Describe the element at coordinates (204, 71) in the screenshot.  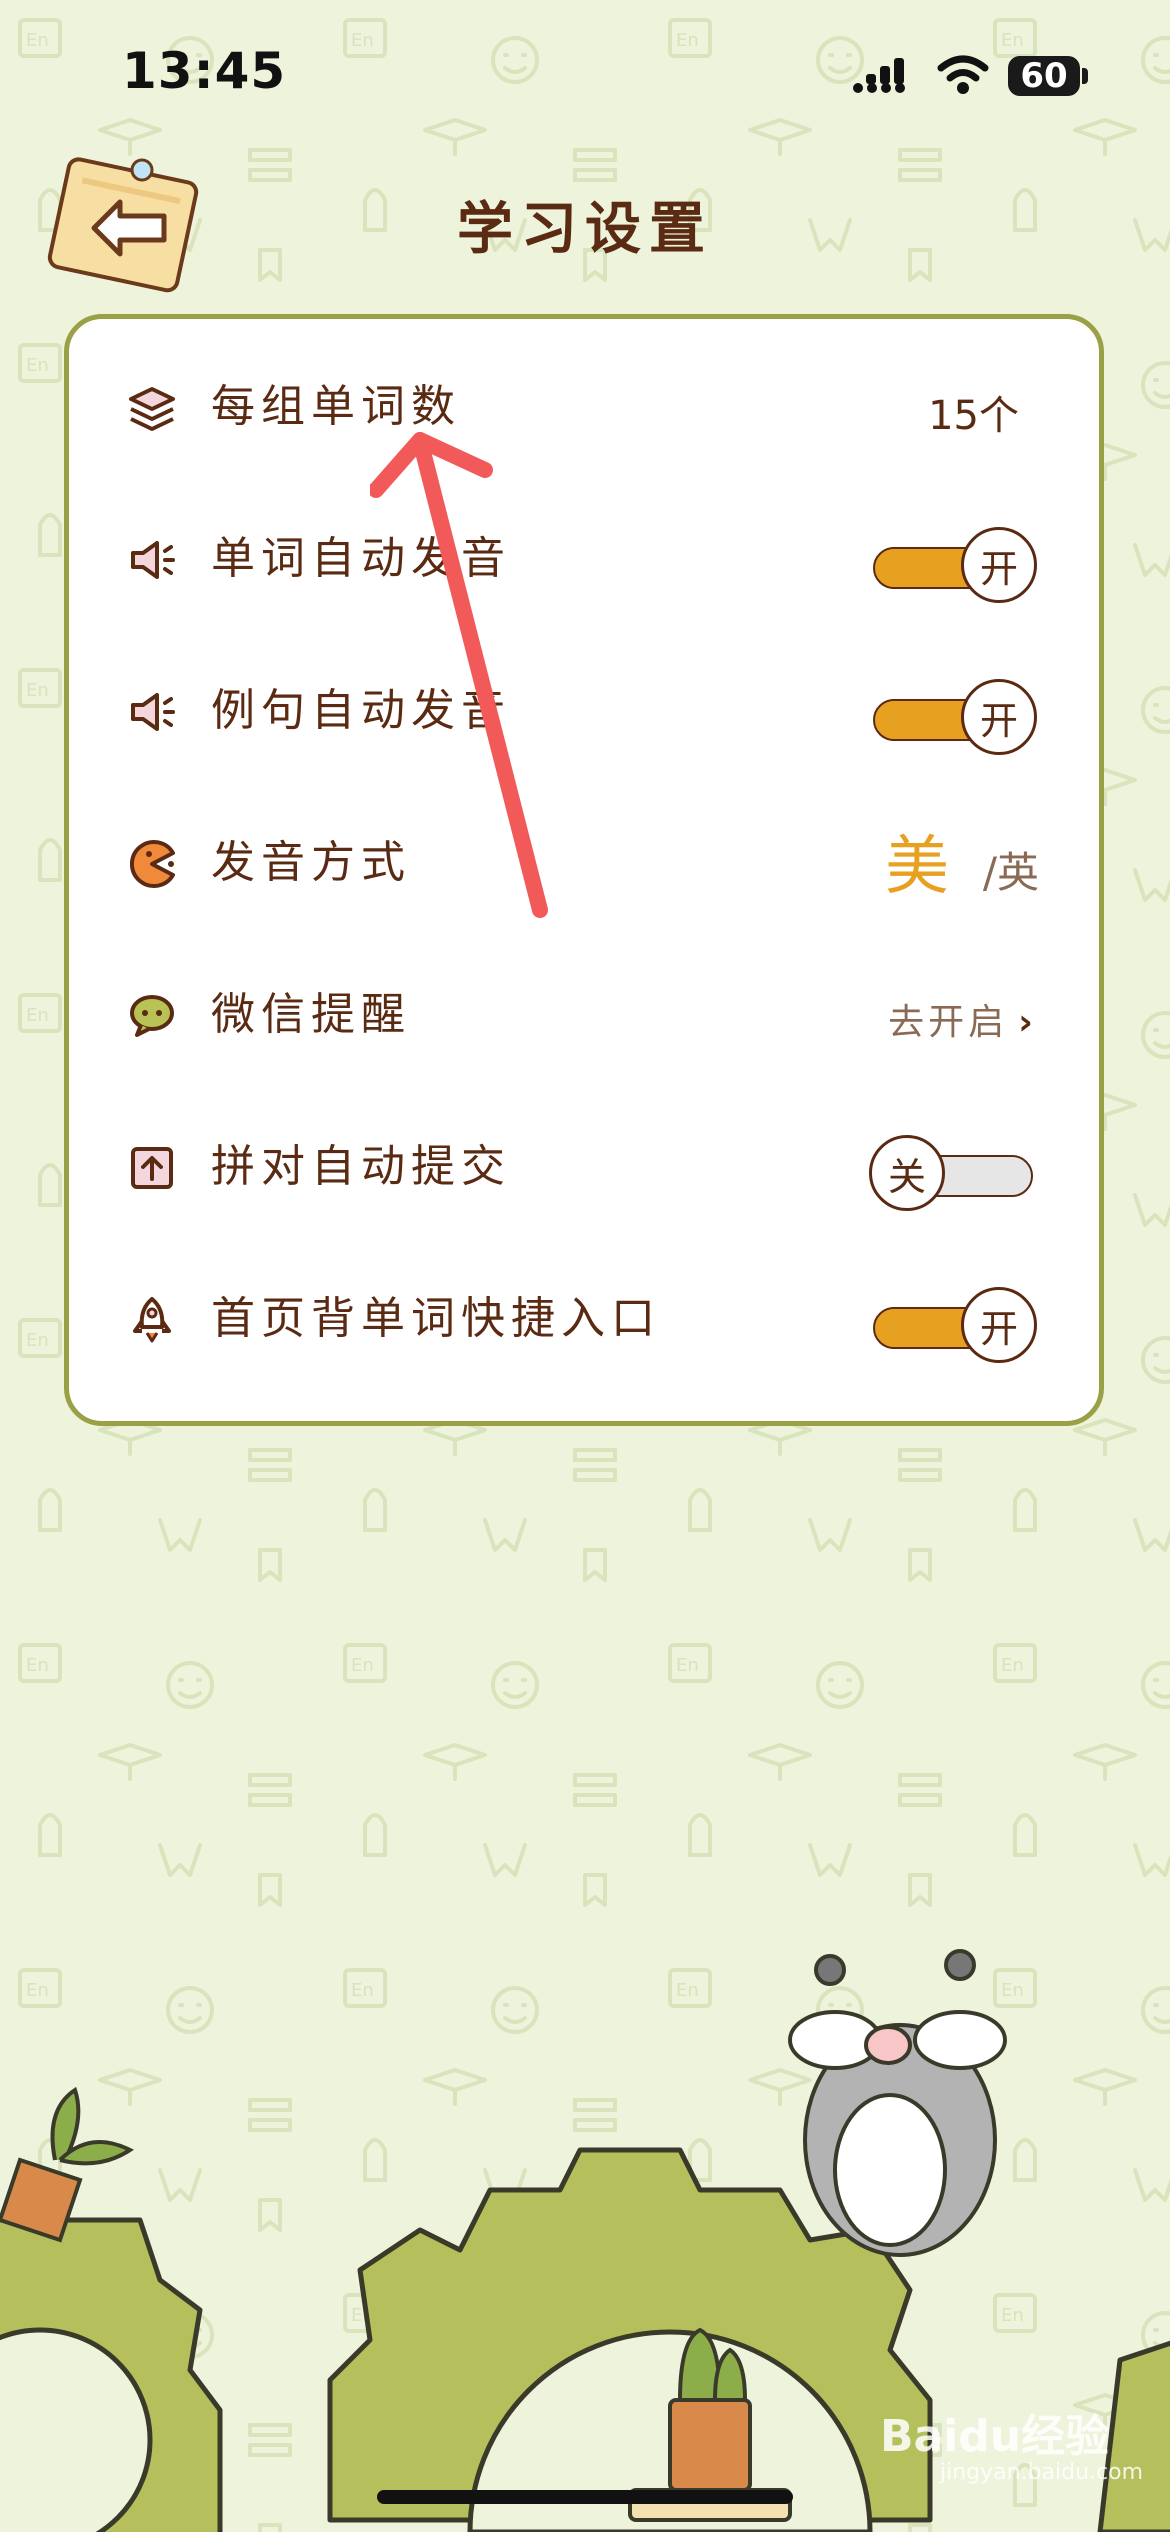
I see `status-time: 13:45` at that location.